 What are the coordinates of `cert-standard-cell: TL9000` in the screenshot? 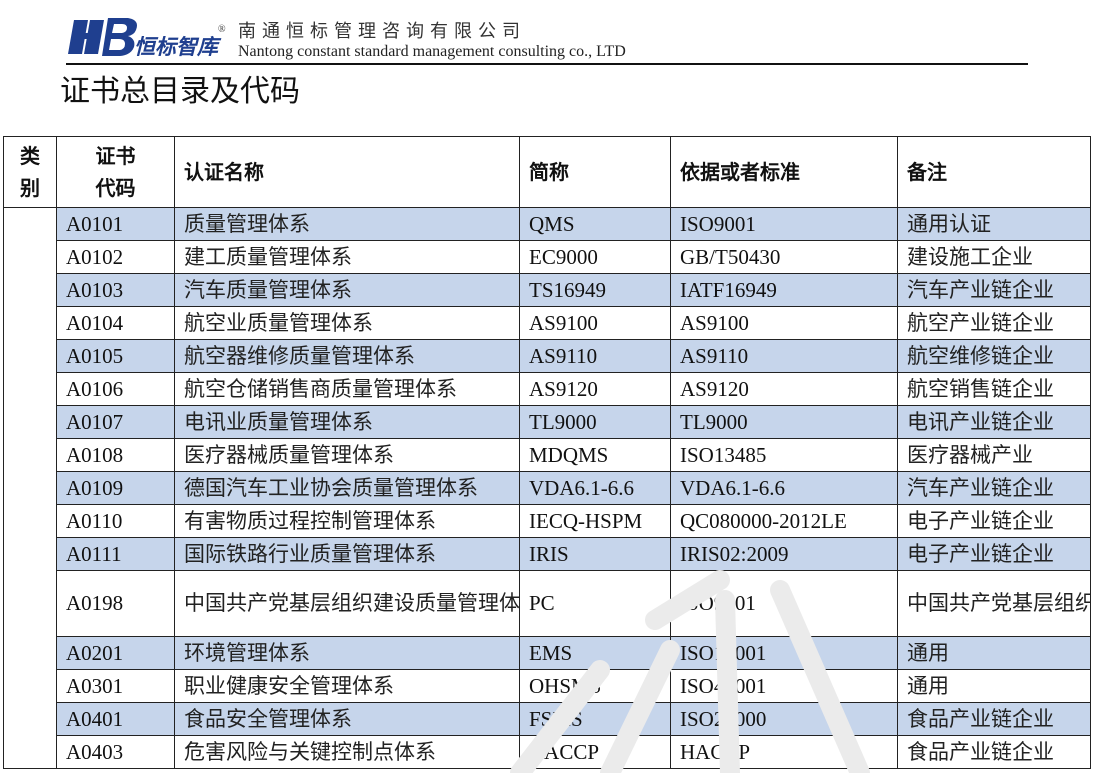 It's located at (784, 422).